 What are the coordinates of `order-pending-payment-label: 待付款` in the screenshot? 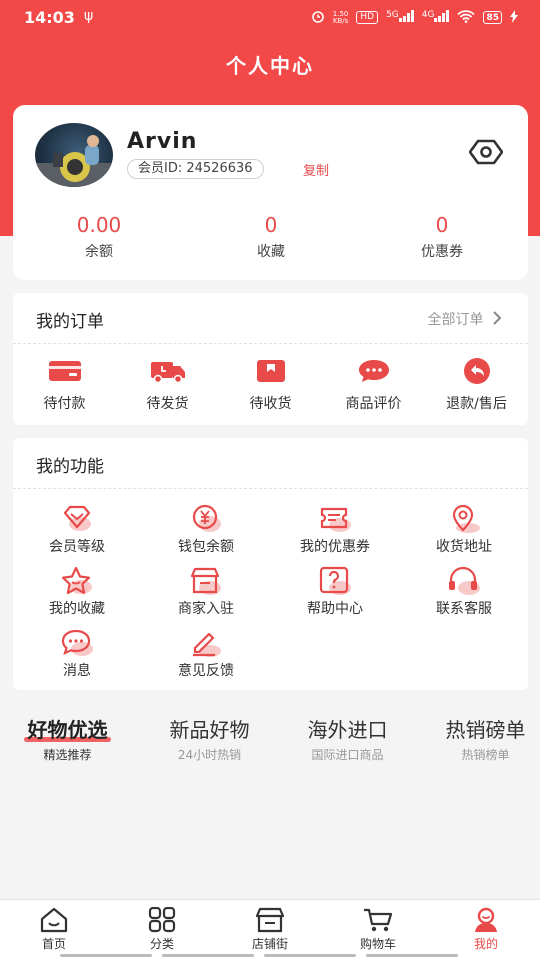 It's located at (64, 404).